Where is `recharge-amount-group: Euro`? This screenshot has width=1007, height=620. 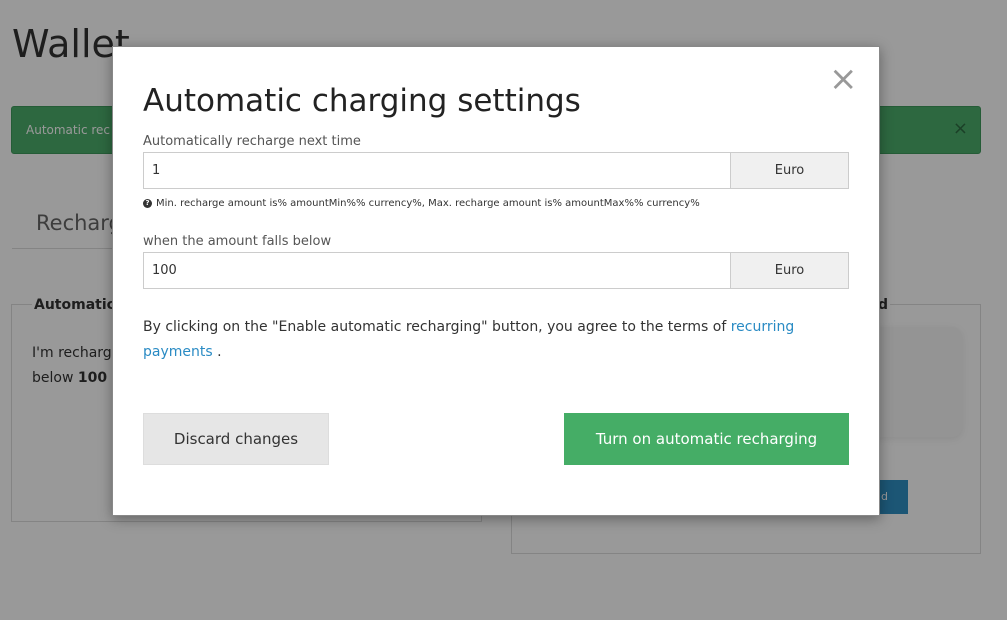 recharge-amount-group: Euro is located at coordinates (496, 170).